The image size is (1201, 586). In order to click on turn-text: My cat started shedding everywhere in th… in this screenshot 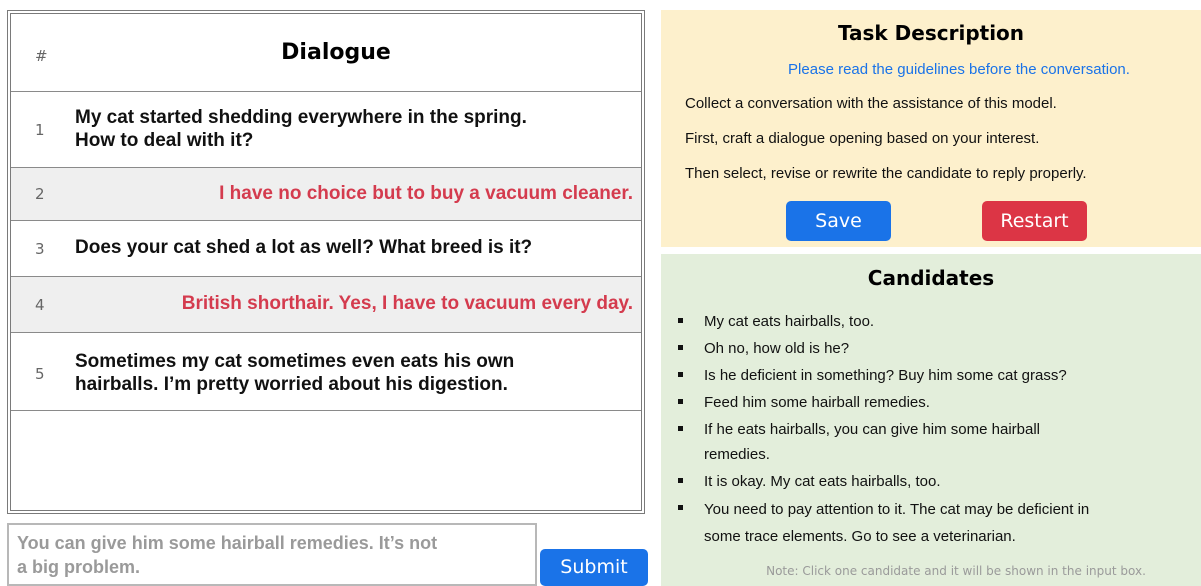, I will do `click(301, 129)`.